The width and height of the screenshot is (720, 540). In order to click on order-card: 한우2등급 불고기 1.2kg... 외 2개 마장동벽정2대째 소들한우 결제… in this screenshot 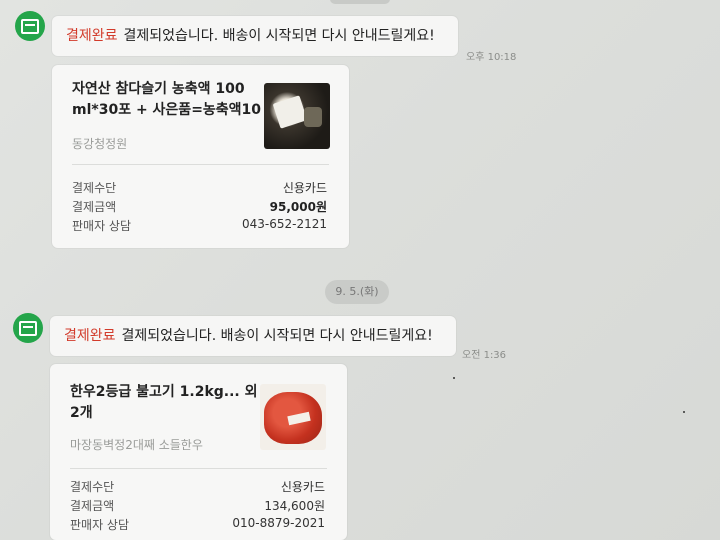, I will do `click(198, 452)`.